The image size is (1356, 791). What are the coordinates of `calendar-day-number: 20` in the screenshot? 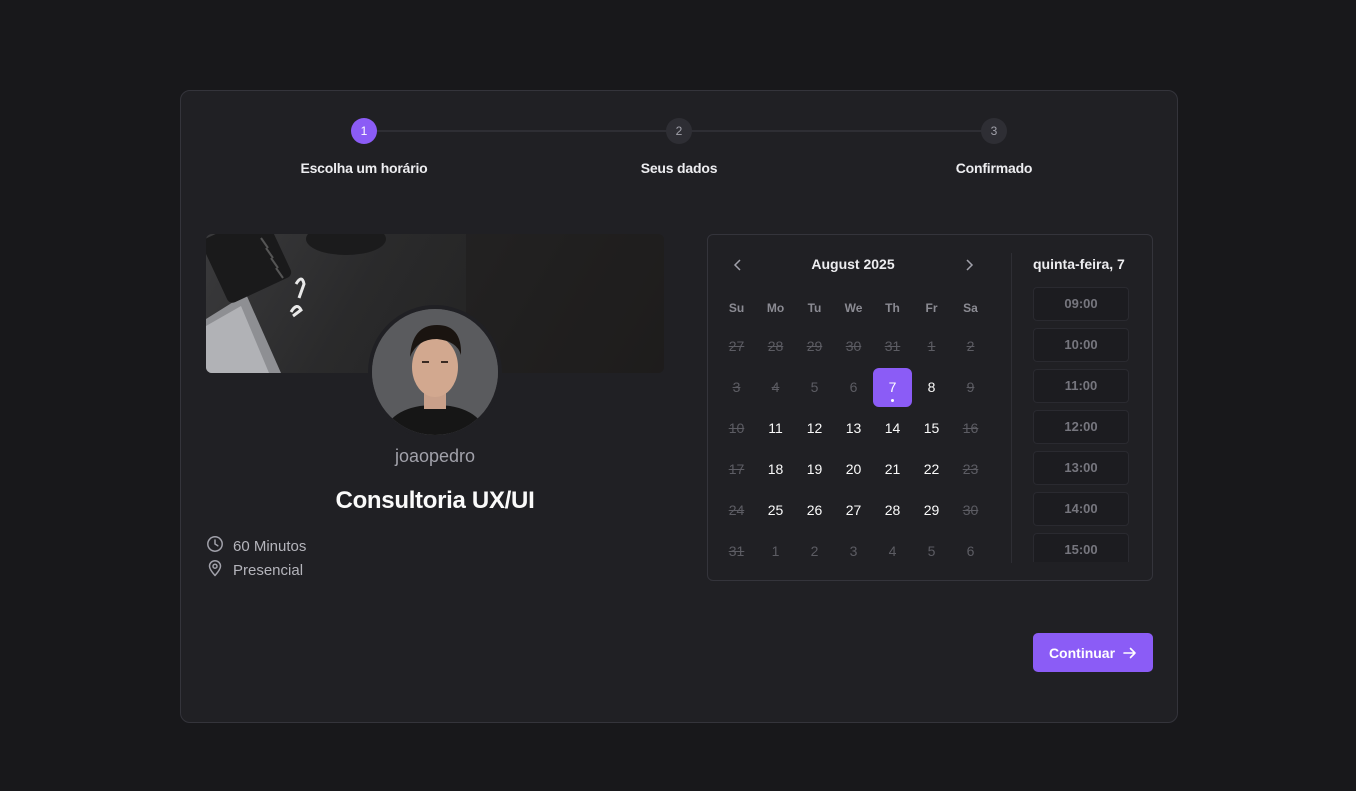 It's located at (853, 469).